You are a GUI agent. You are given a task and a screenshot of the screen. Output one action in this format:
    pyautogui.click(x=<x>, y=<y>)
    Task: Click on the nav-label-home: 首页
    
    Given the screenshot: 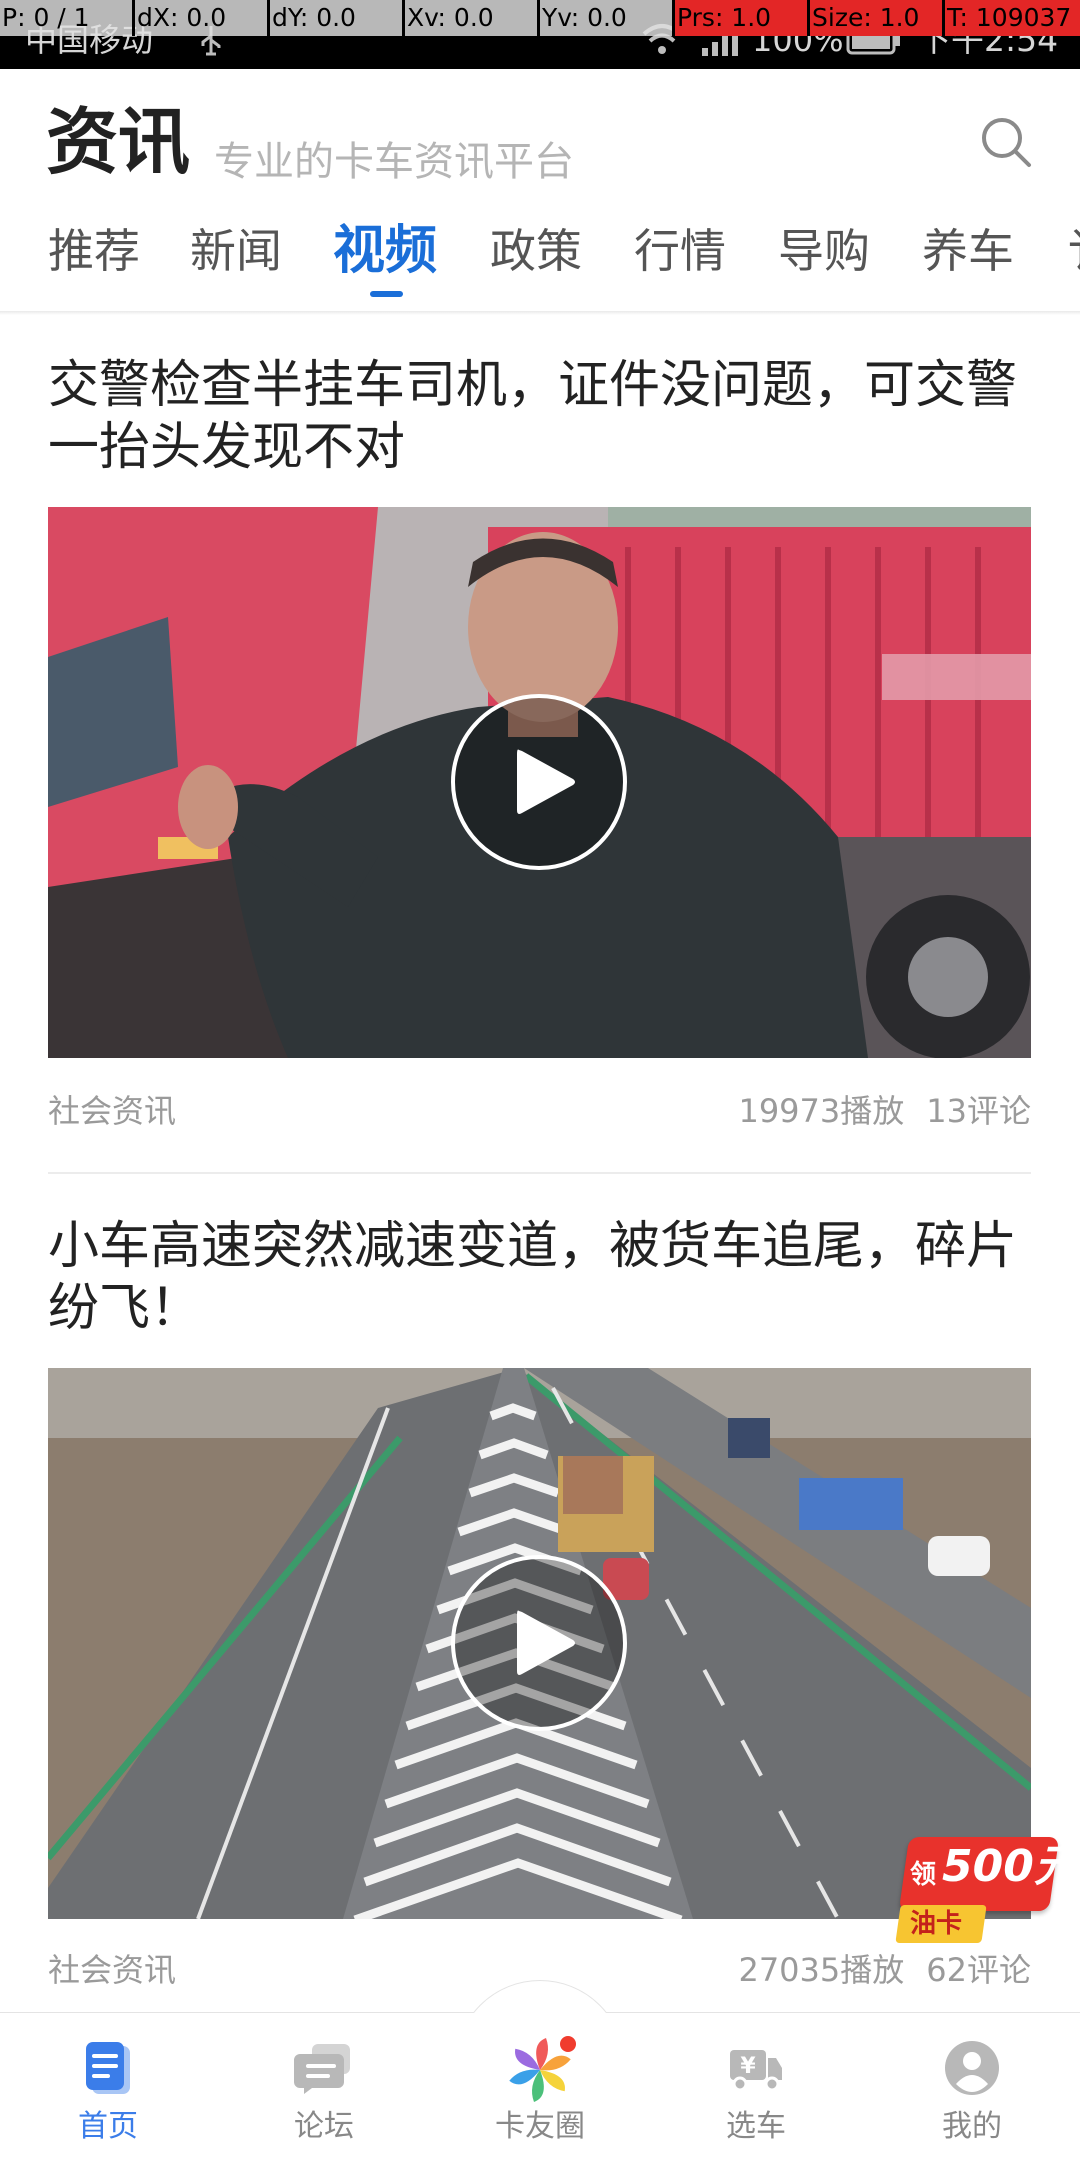 What is the action you would take?
    pyautogui.click(x=108, y=2126)
    